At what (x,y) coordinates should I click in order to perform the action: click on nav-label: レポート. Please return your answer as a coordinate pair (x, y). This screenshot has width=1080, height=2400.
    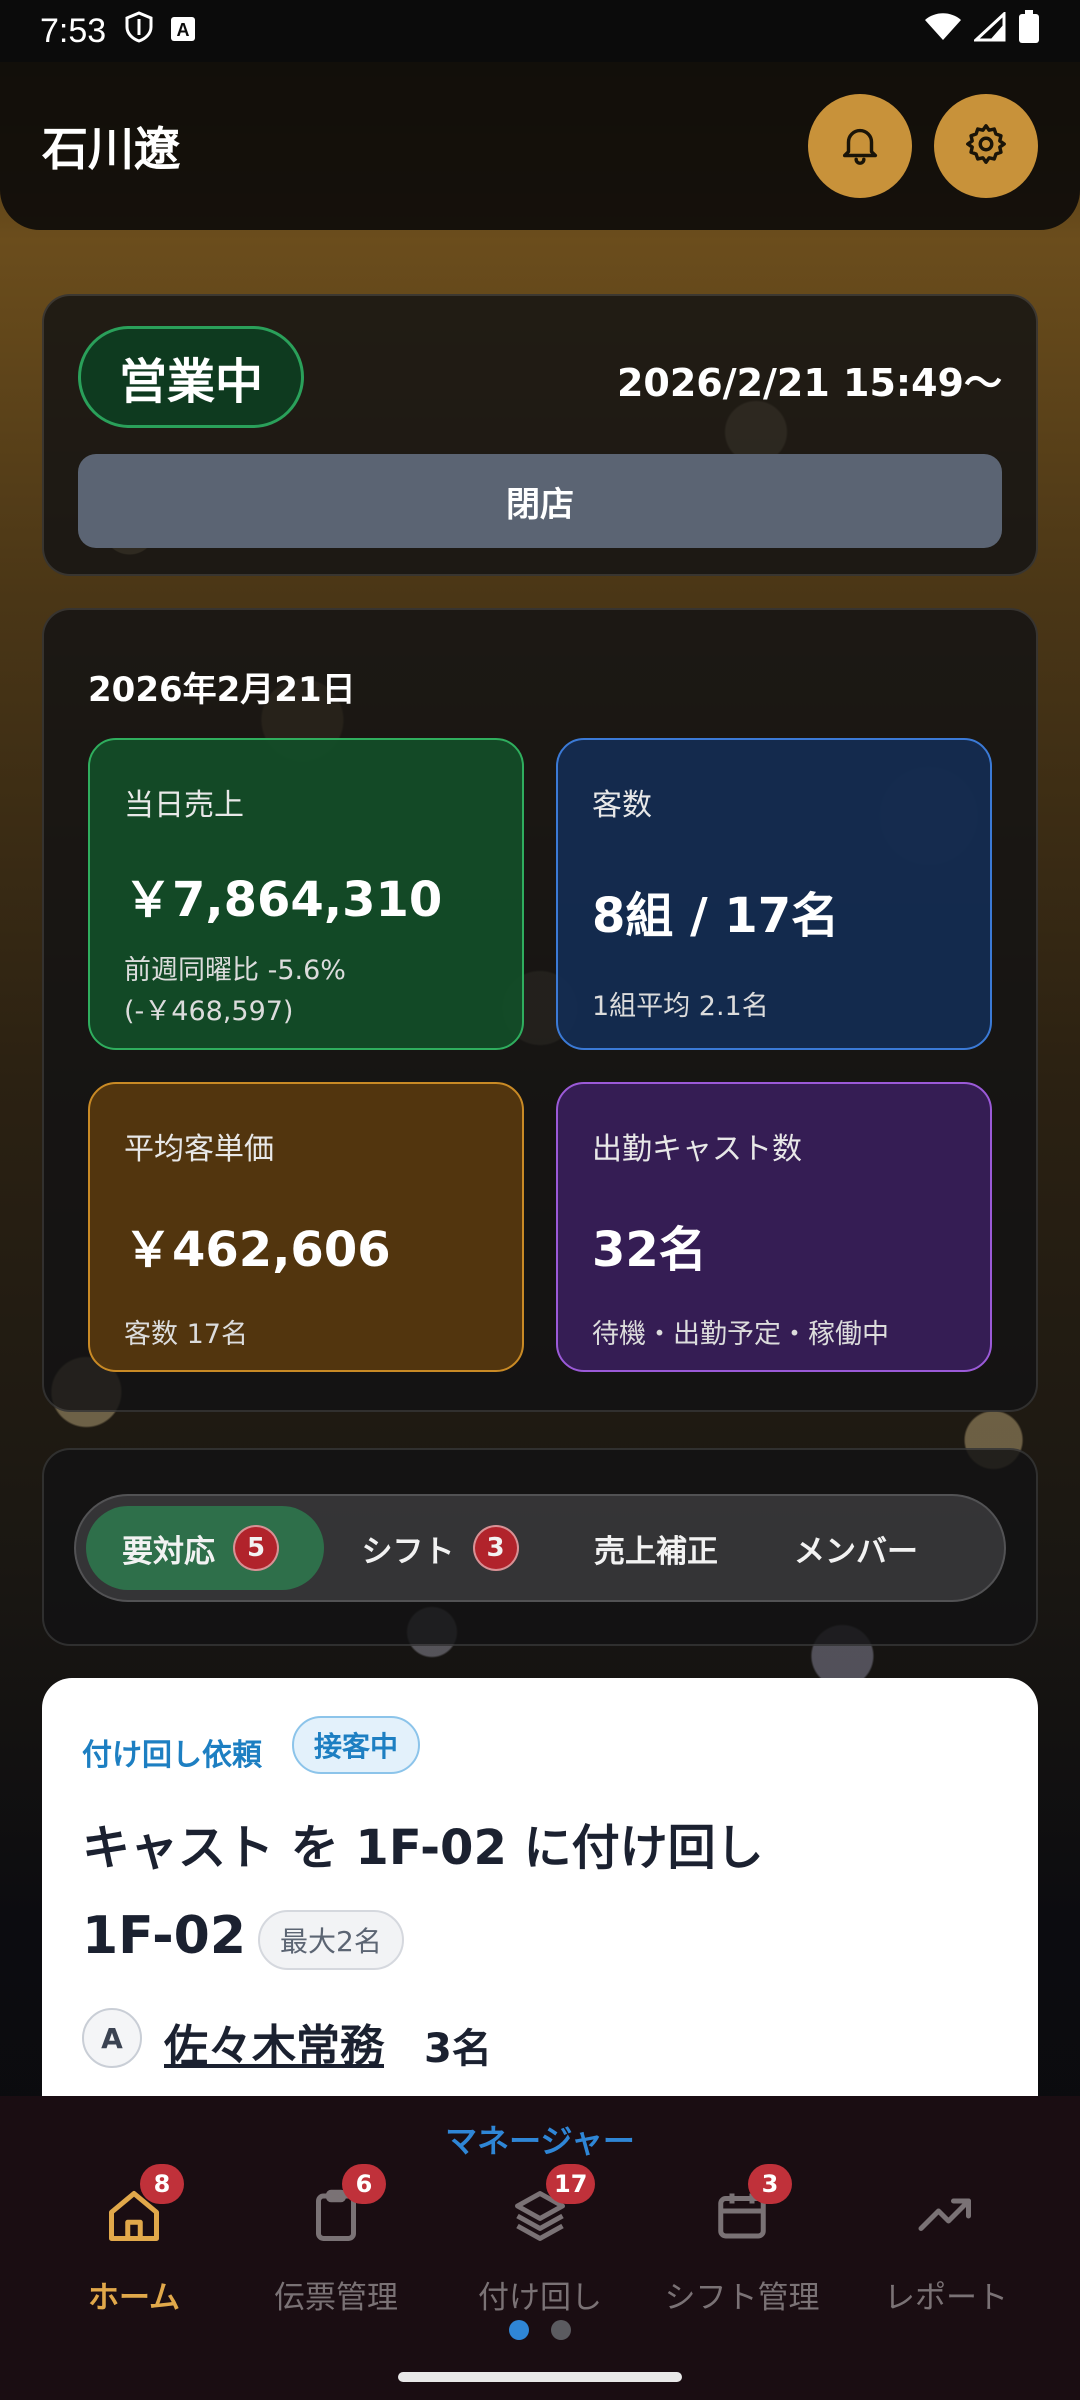
    Looking at the image, I should click on (946, 2298).